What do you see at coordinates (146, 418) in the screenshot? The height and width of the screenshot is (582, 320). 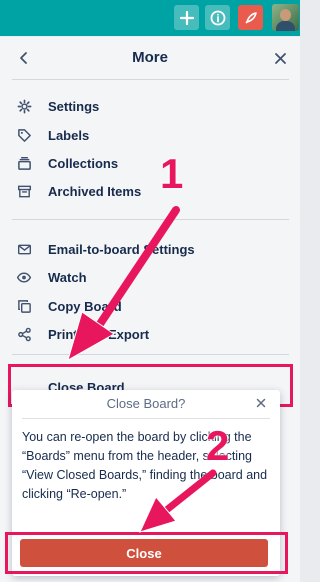 I see `dialog-divider` at bounding box center [146, 418].